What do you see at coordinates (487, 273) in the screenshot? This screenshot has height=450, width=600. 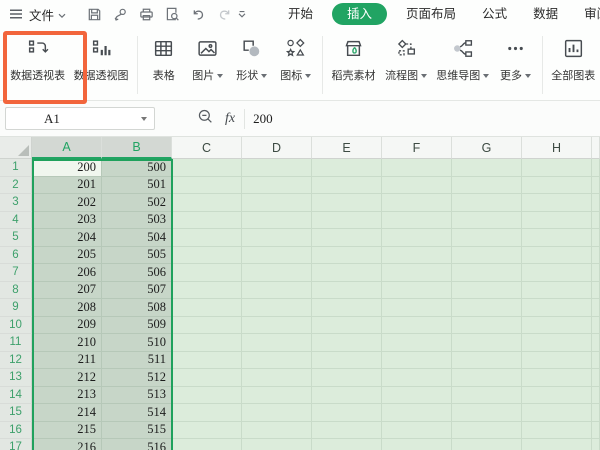 I see `cell-G7` at bounding box center [487, 273].